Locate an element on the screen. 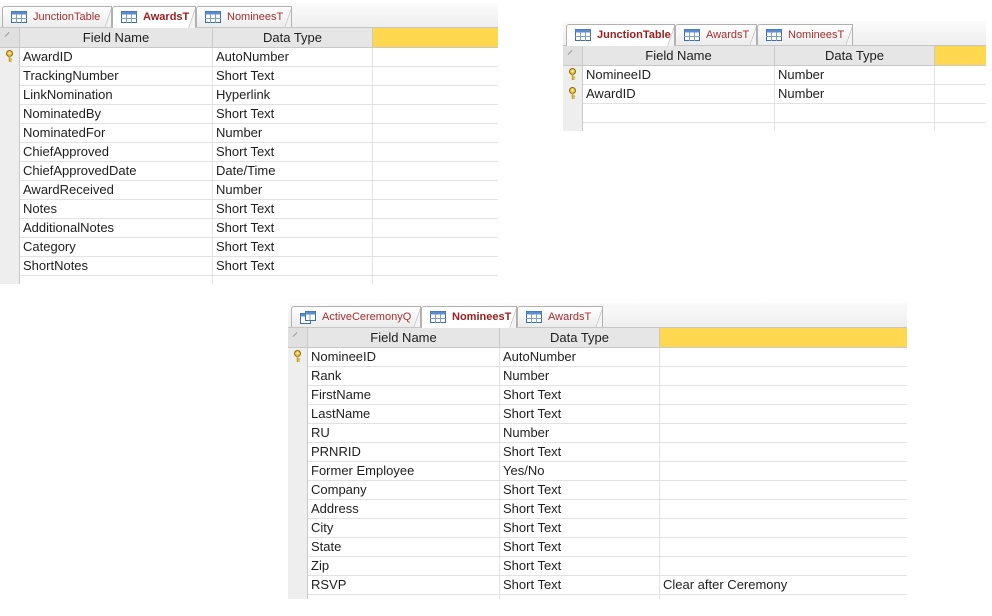 The width and height of the screenshot is (992, 616). field-name-cell: TrackingNumber is located at coordinates (116, 76).